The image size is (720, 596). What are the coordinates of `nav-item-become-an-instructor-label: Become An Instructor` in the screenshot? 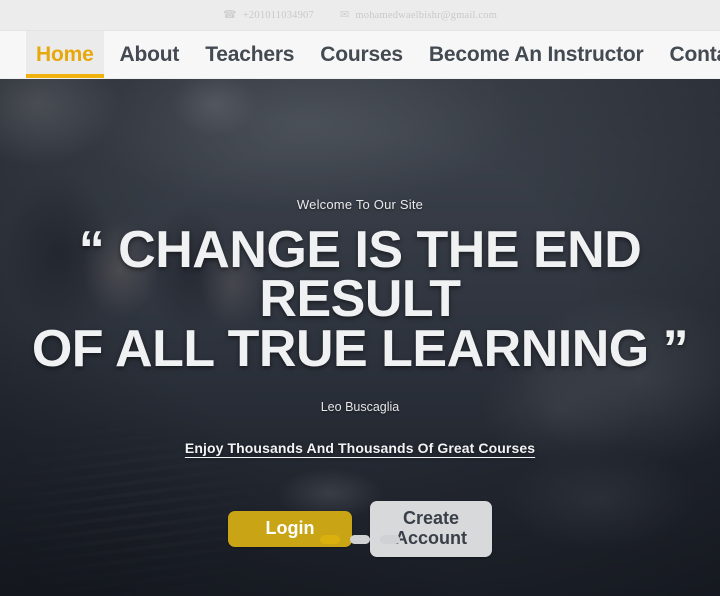 It's located at (536, 54).